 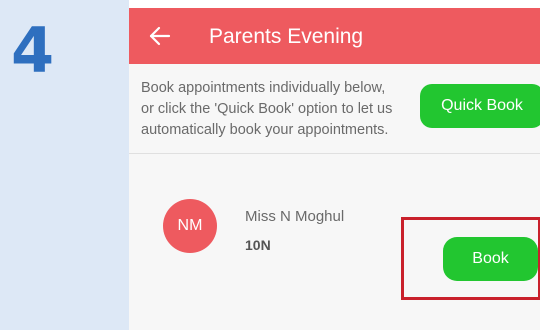 I want to click on arrow-left-icon, so click(x=160, y=36).